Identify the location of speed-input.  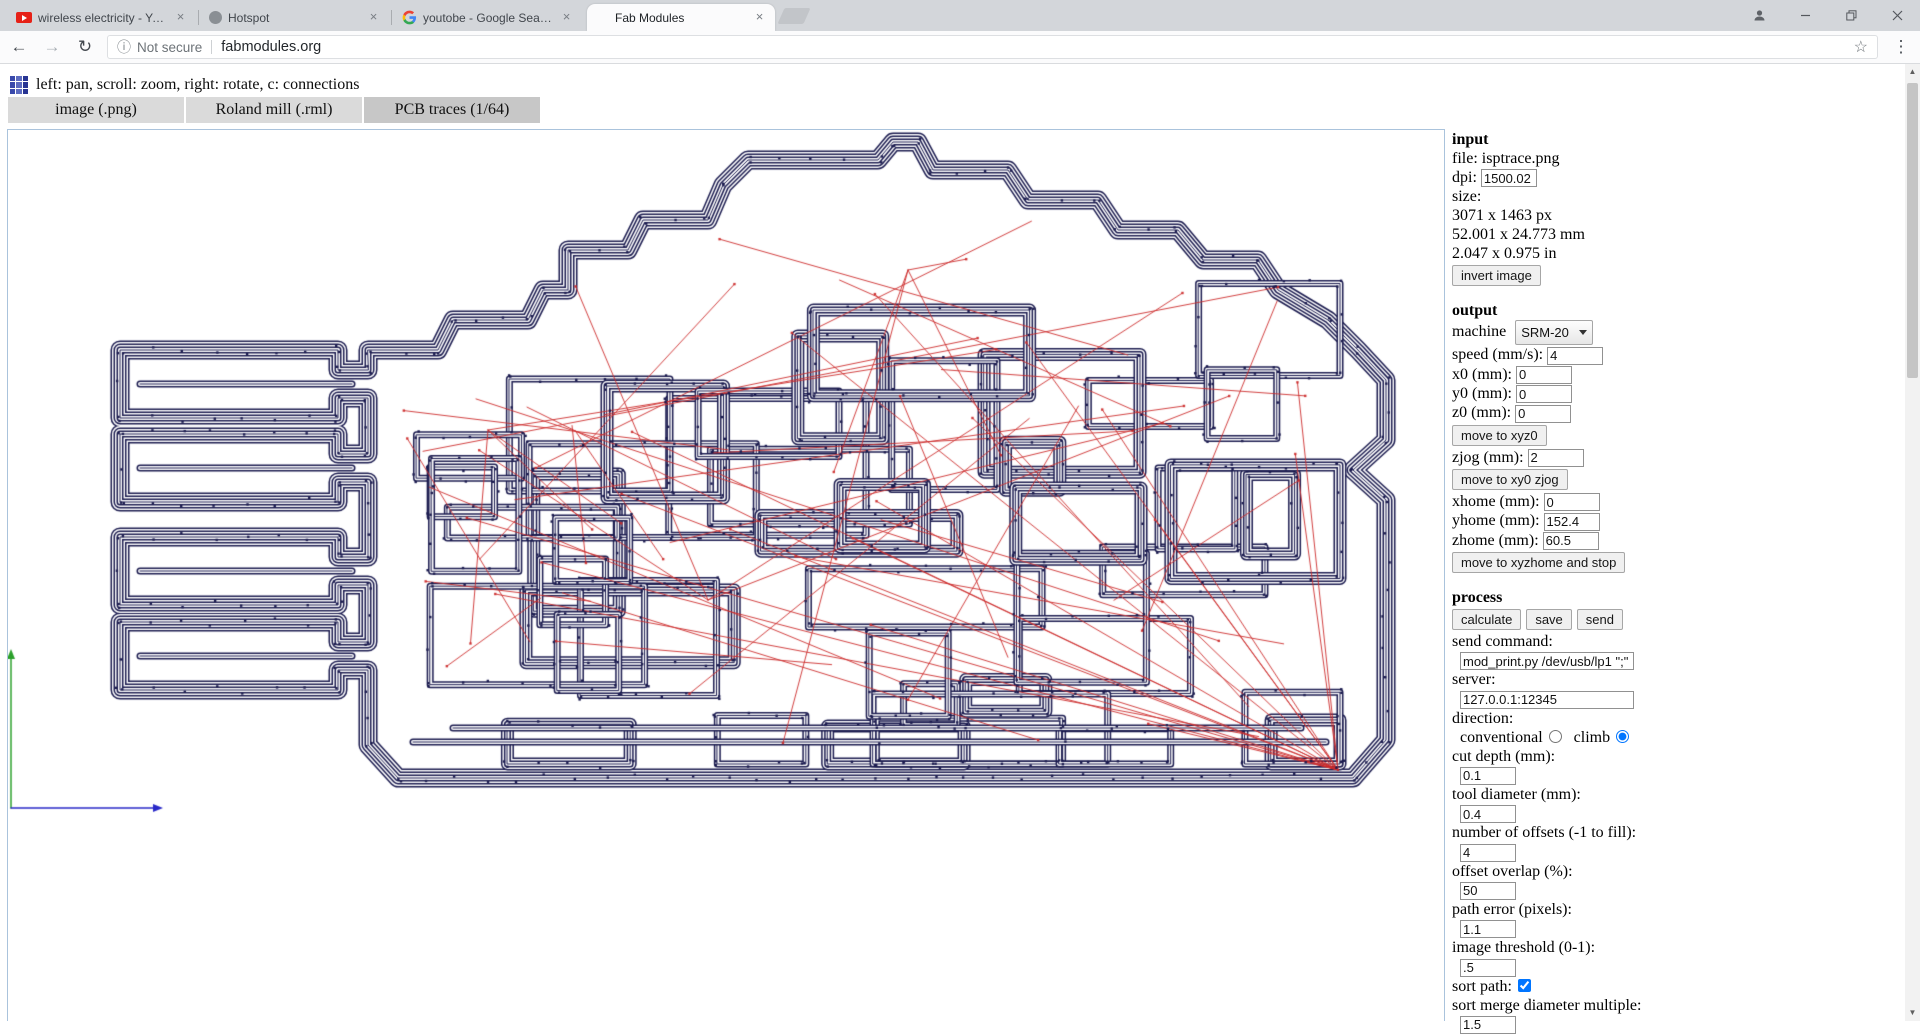
(1575, 355).